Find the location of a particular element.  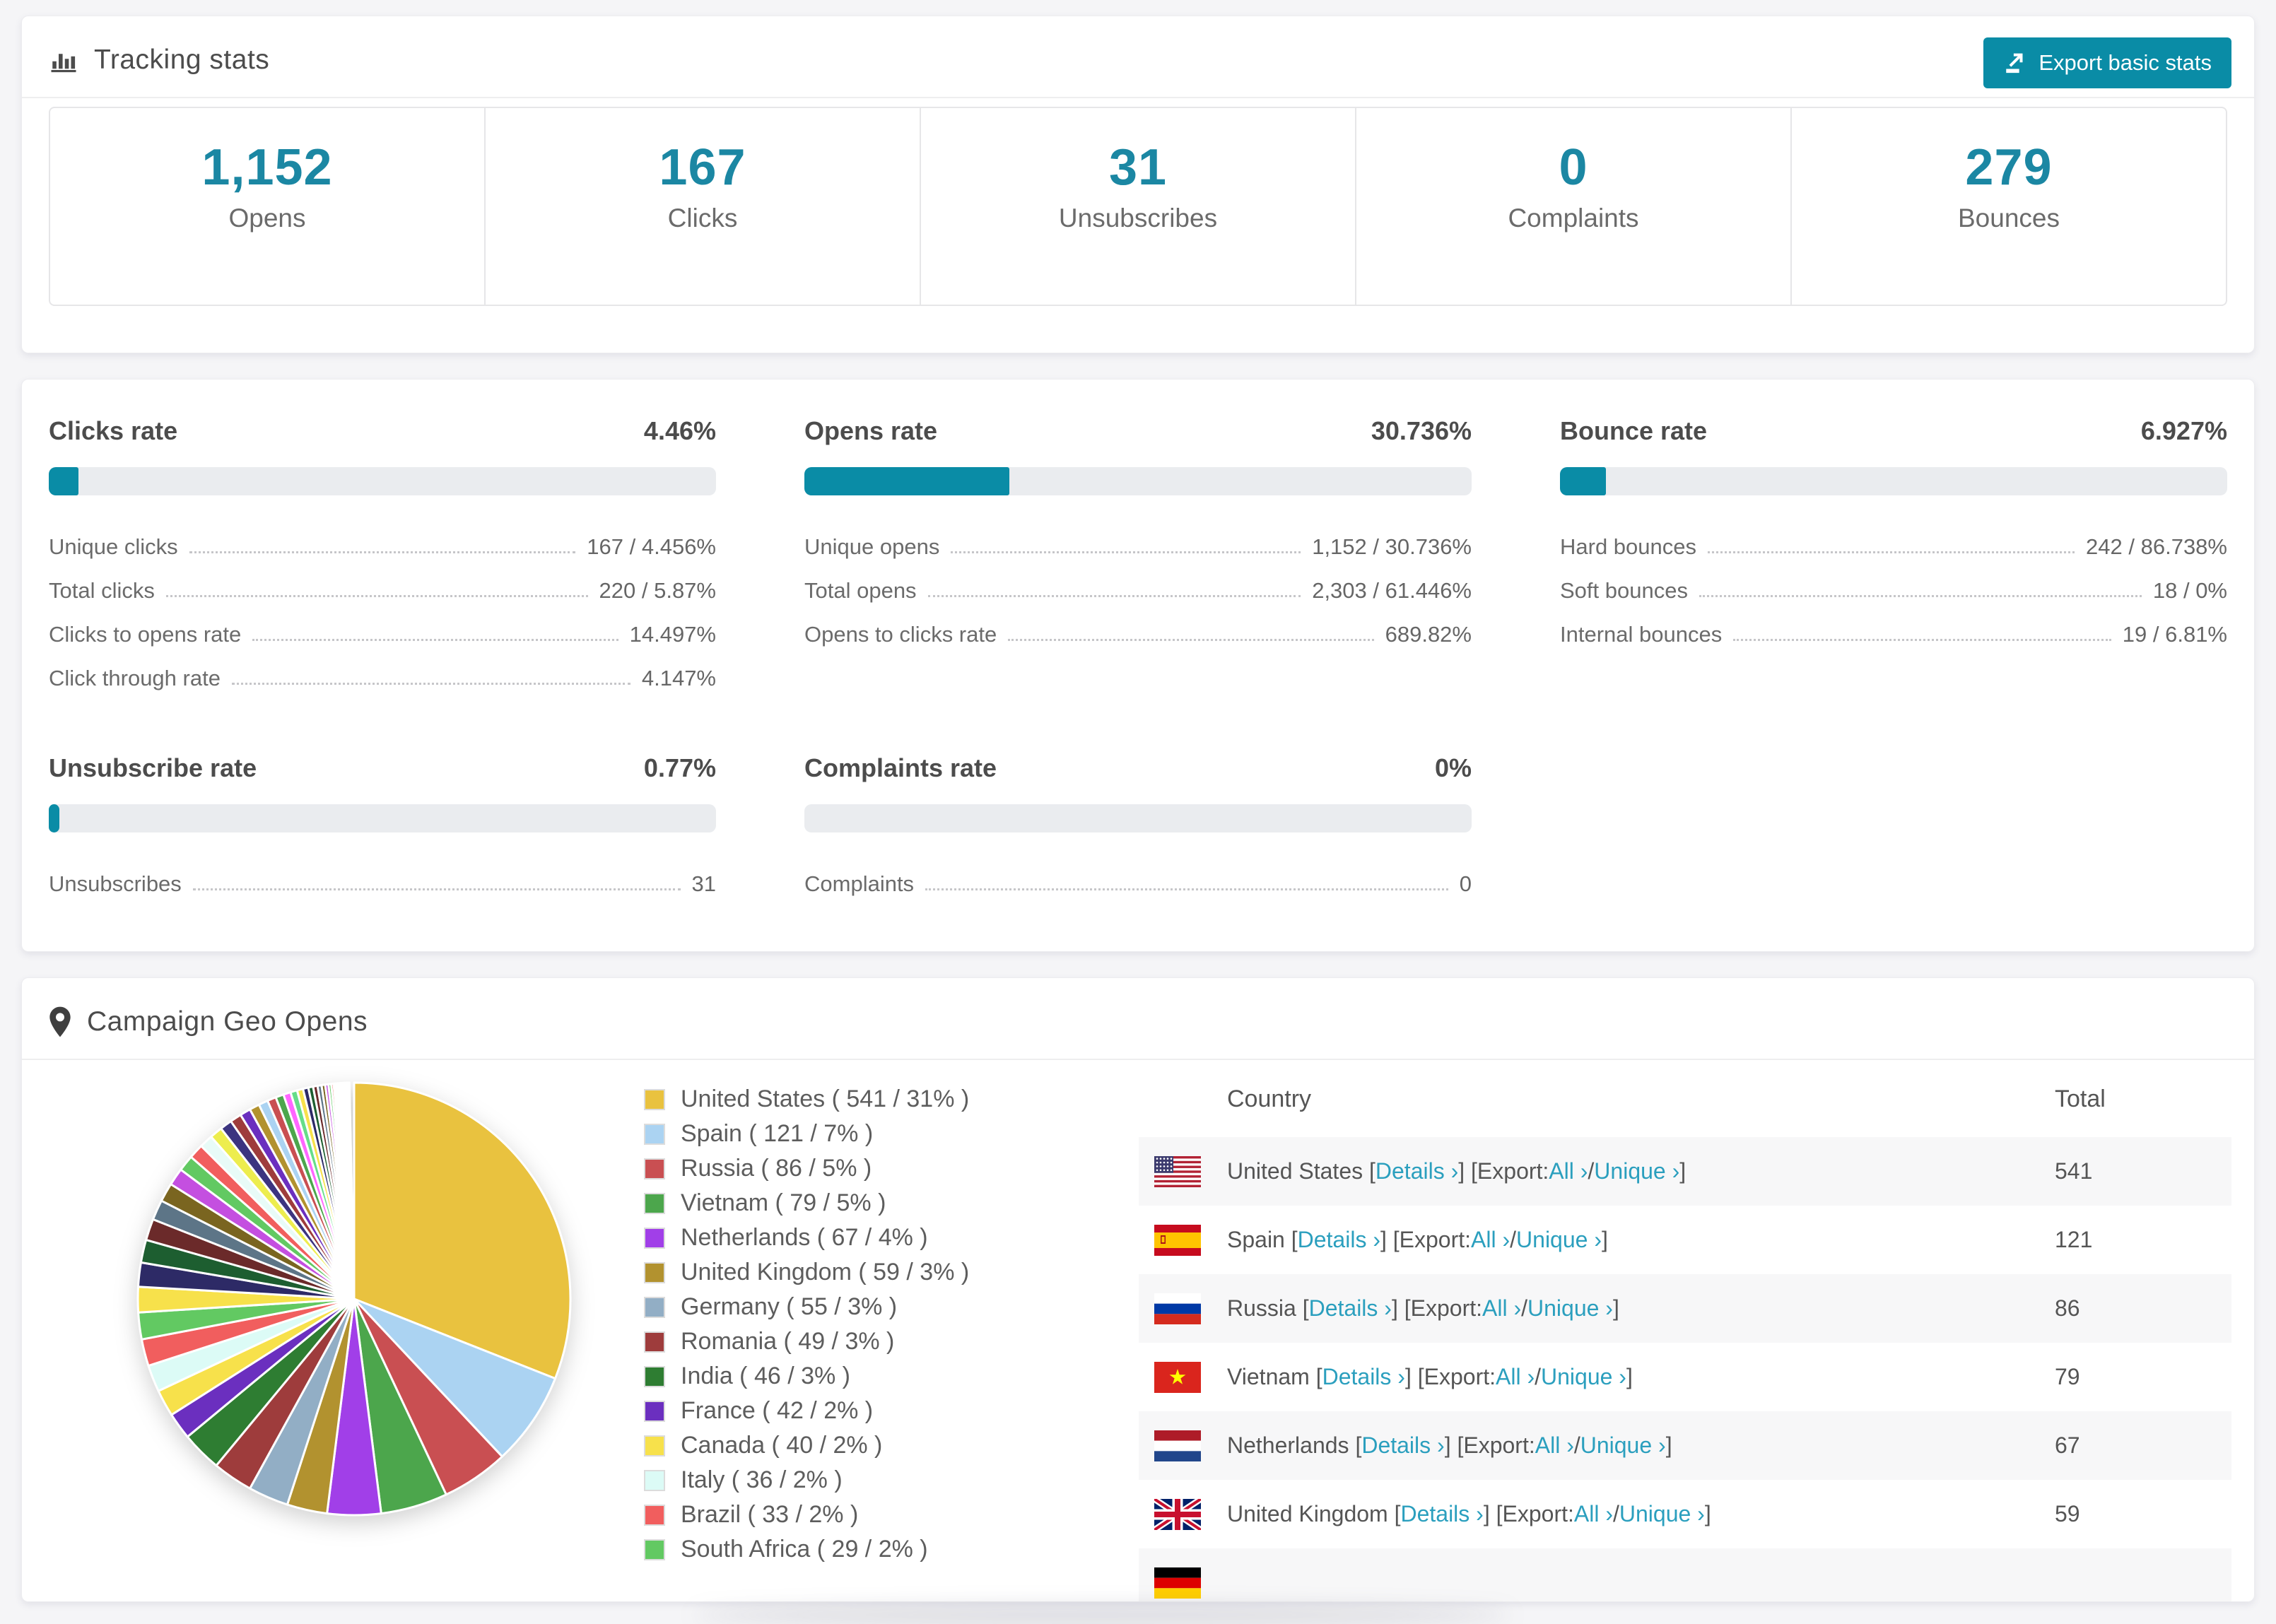

stat-value: 31 is located at coordinates (703, 883).